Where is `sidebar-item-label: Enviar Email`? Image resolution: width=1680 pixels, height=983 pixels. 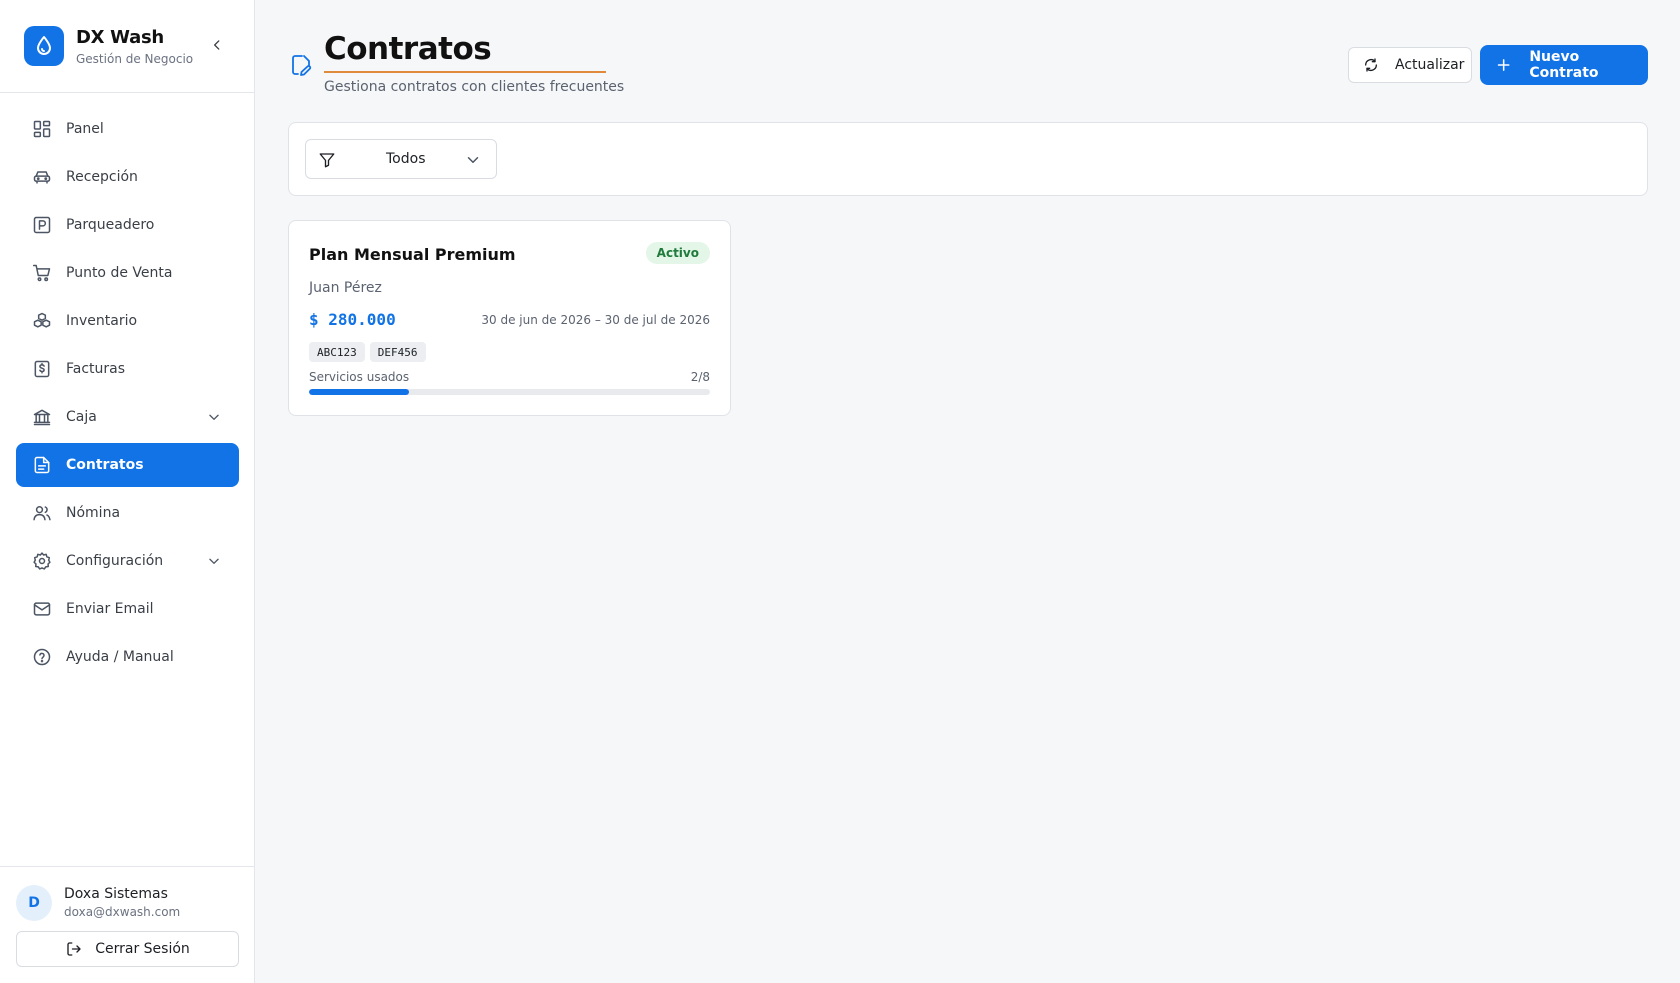
sidebar-item-label: Enviar Email is located at coordinates (110, 609).